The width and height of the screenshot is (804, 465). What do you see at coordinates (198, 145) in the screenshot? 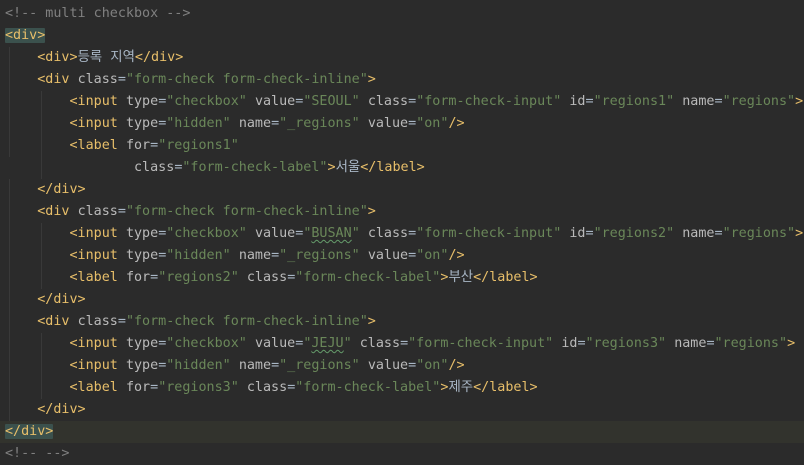
I see `attribute-value: "regions1"` at bounding box center [198, 145].